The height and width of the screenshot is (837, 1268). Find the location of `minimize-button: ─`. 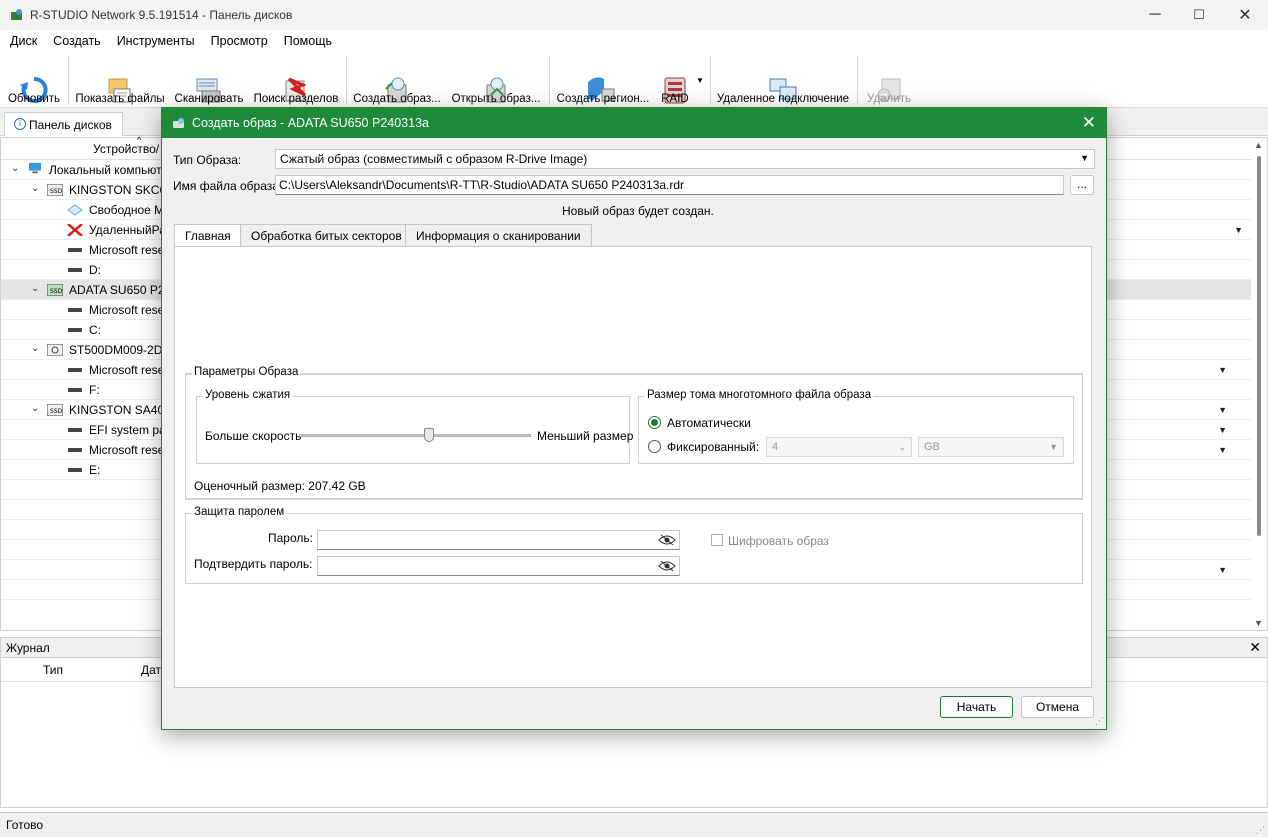

minimize-button: ─ is located at coordinates (1155, 15).